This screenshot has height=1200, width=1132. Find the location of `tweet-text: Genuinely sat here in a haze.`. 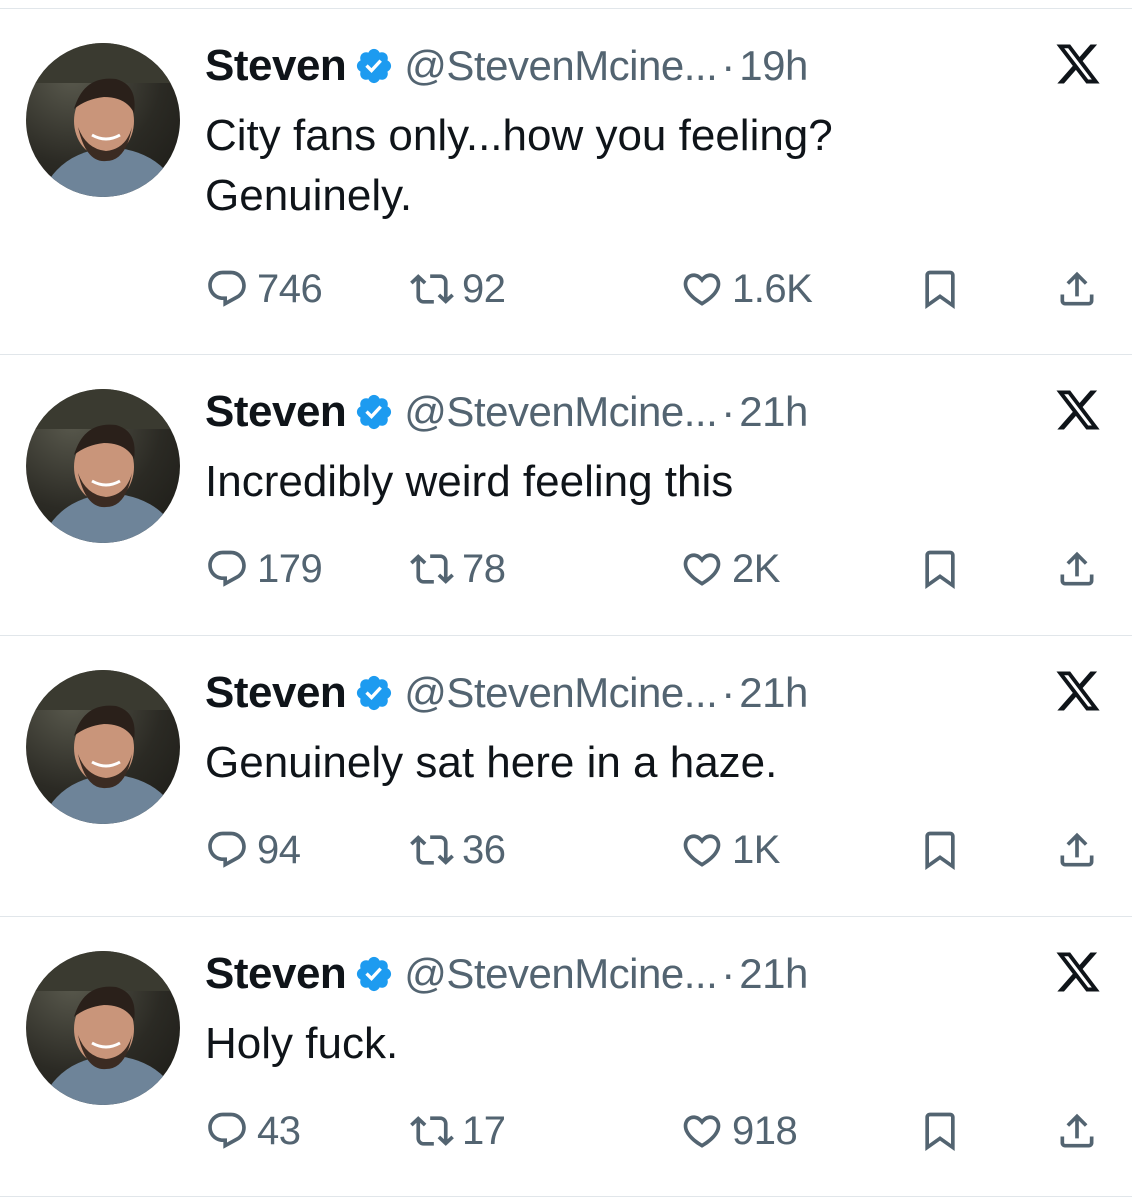

tweet-text: Genuinely sat here in a haze. is located at coordinates (645, 763).